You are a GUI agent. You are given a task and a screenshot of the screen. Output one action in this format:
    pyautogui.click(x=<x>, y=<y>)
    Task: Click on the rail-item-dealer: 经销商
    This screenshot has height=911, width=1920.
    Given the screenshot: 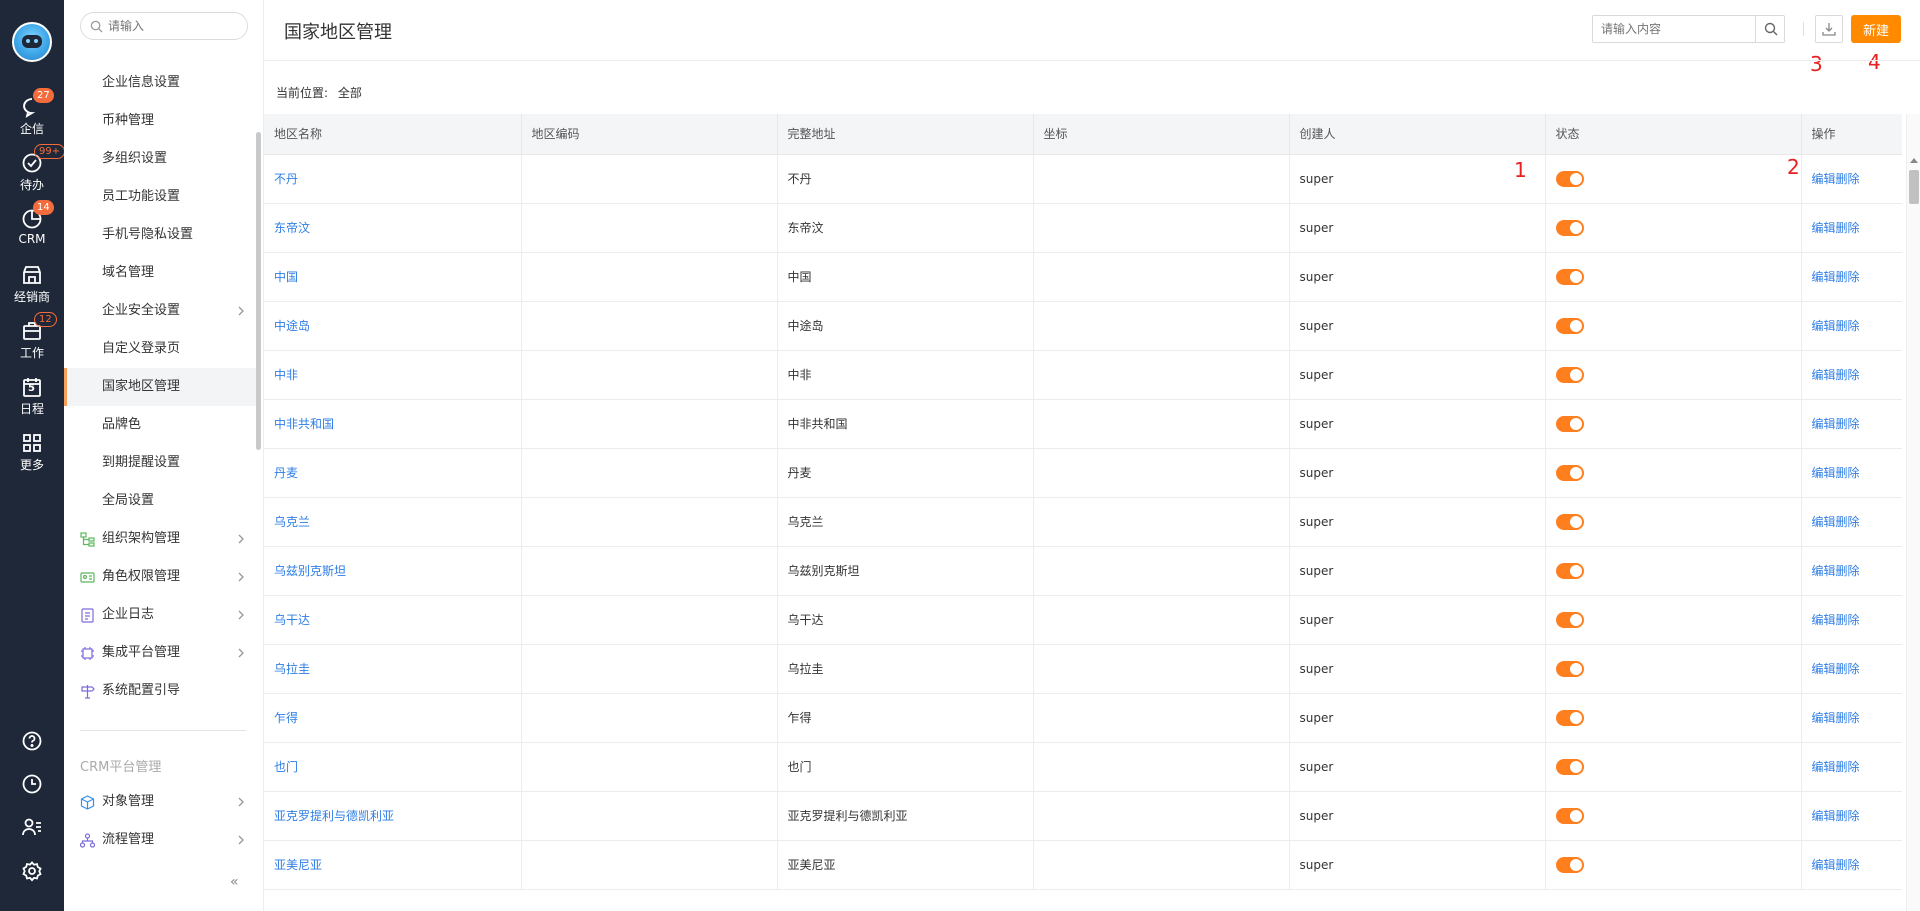 What is the action you would take?
    pyautogui.click(x=32, y=288)
    